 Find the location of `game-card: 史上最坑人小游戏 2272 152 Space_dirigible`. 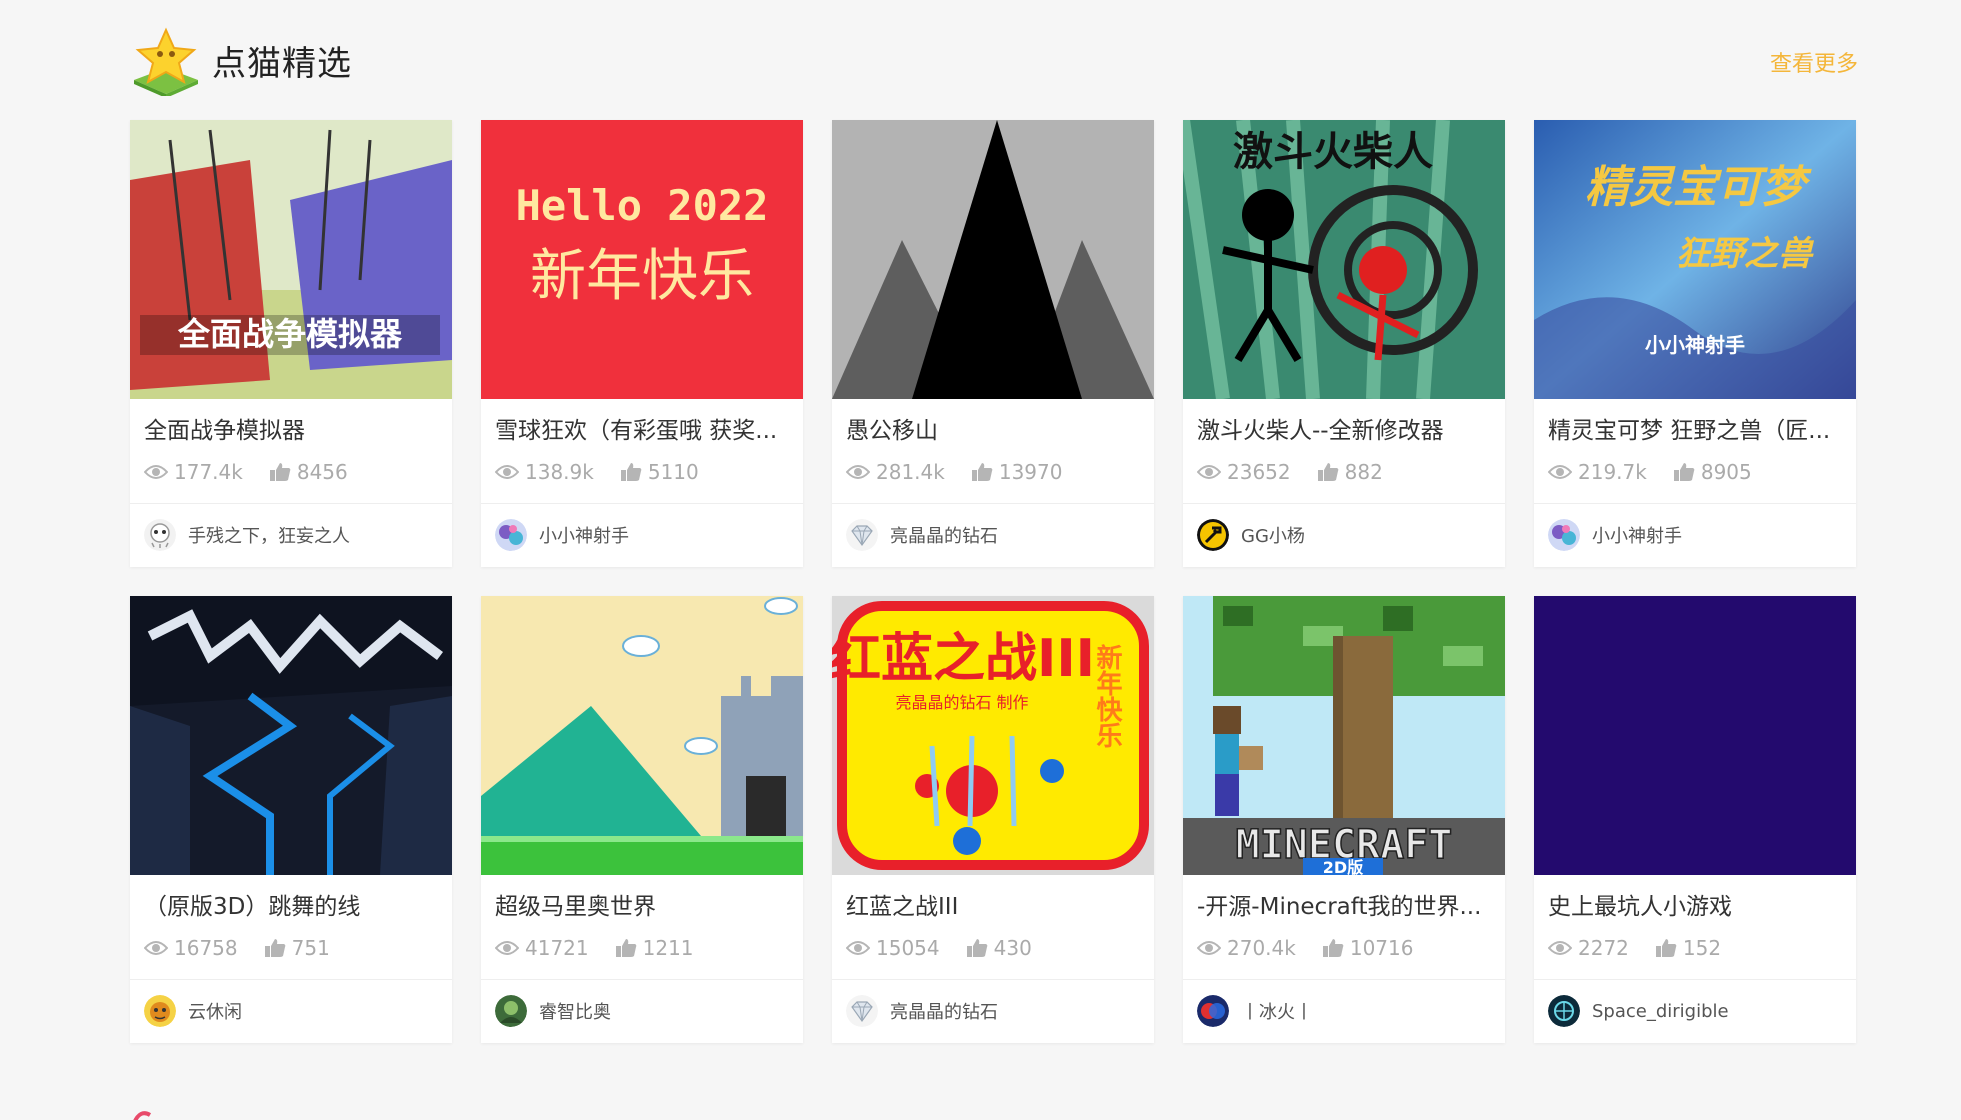

game-card: 史上最坑人小游戏 2272 152 Space_dirigible is located at coordinates (1695, 819).